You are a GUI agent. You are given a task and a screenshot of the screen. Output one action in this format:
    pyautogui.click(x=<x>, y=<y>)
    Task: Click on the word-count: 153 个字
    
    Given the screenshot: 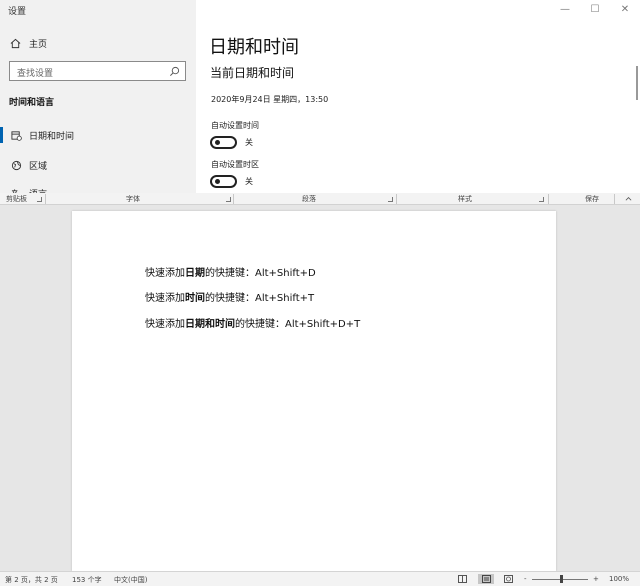 What is the action you would take?
    pyautogui.click(x=87, y=580)
    